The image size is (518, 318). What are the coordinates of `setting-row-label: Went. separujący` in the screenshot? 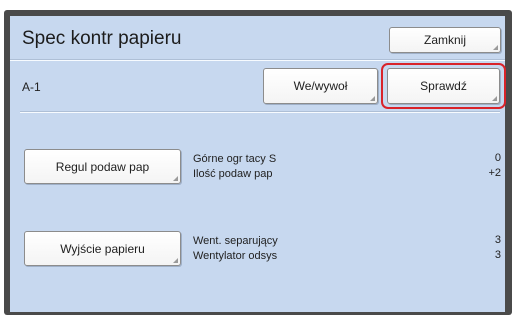 It's located at (235, 241).